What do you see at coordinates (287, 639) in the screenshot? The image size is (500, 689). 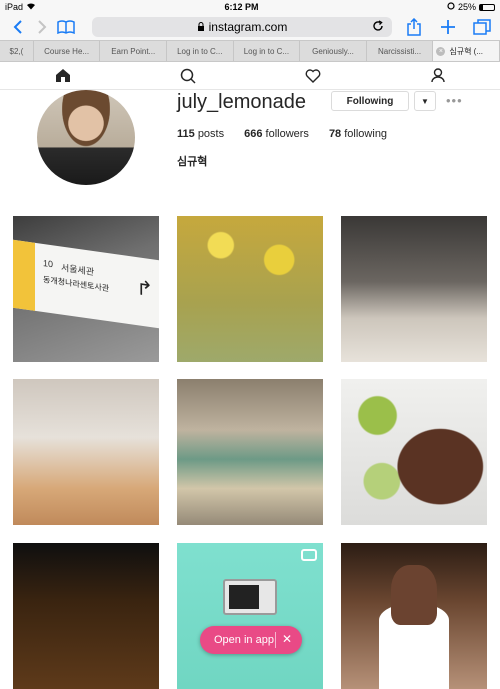 I see `close-icon: ✕` at bounding box center [287, 639].